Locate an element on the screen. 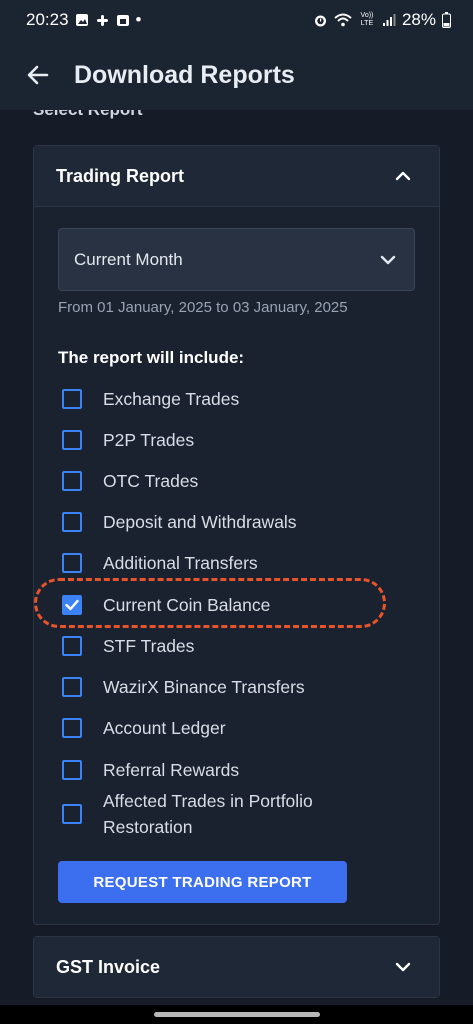 The height and width of the screenshot is (1024, 473). trading-report-title: Trading Report is located at coordinates (120, 175).